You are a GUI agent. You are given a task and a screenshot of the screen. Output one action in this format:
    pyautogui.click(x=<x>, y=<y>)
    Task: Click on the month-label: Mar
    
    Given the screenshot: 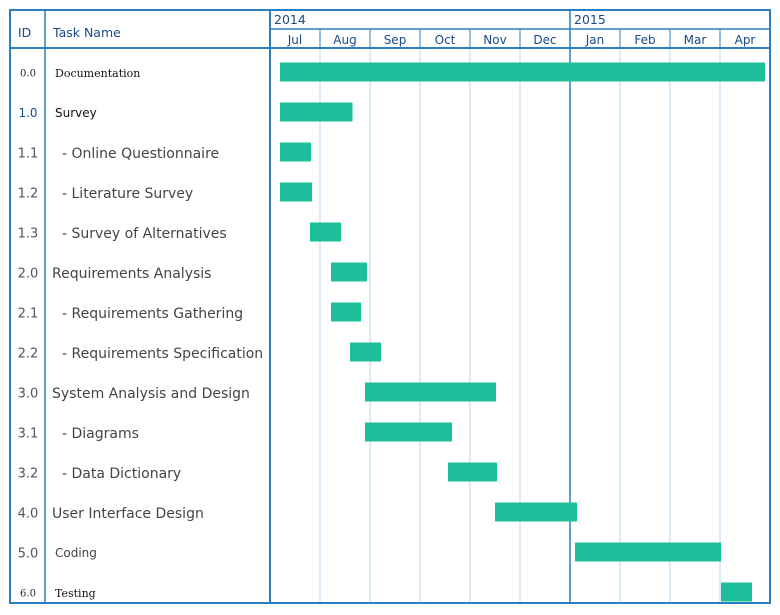 What is the action you would take?
    pyautogui.click(x=695, y=40)
    